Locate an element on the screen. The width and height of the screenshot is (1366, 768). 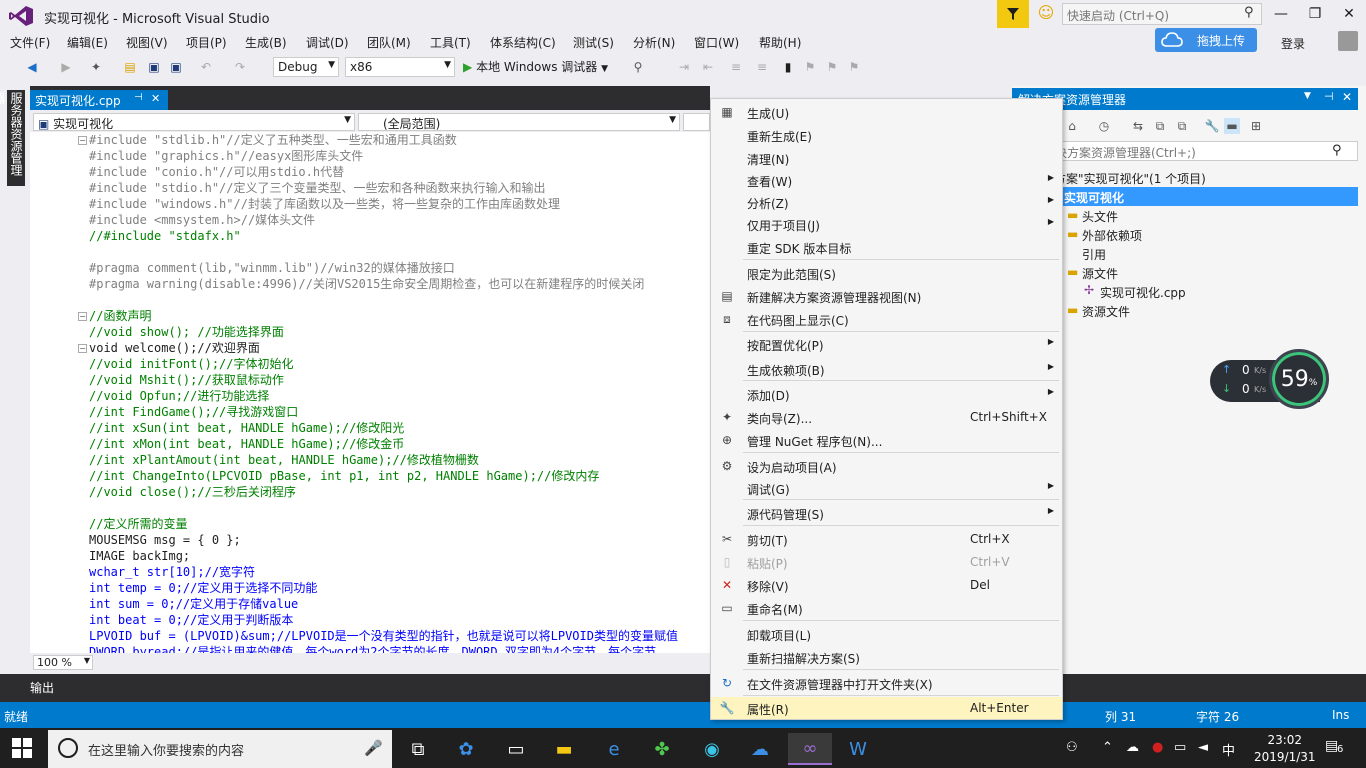
tree-item-references: 引用 is located at coordinates (1094, 254).